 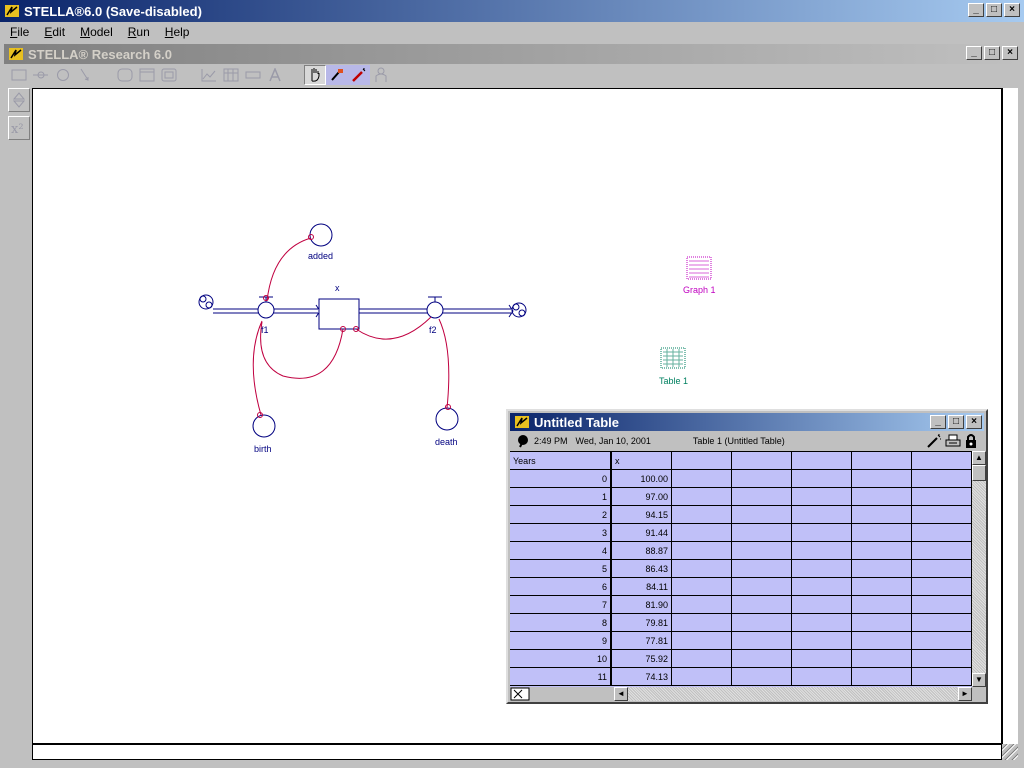 I want to click on scroll-down-button: ▼, so click(x=979, y=680).